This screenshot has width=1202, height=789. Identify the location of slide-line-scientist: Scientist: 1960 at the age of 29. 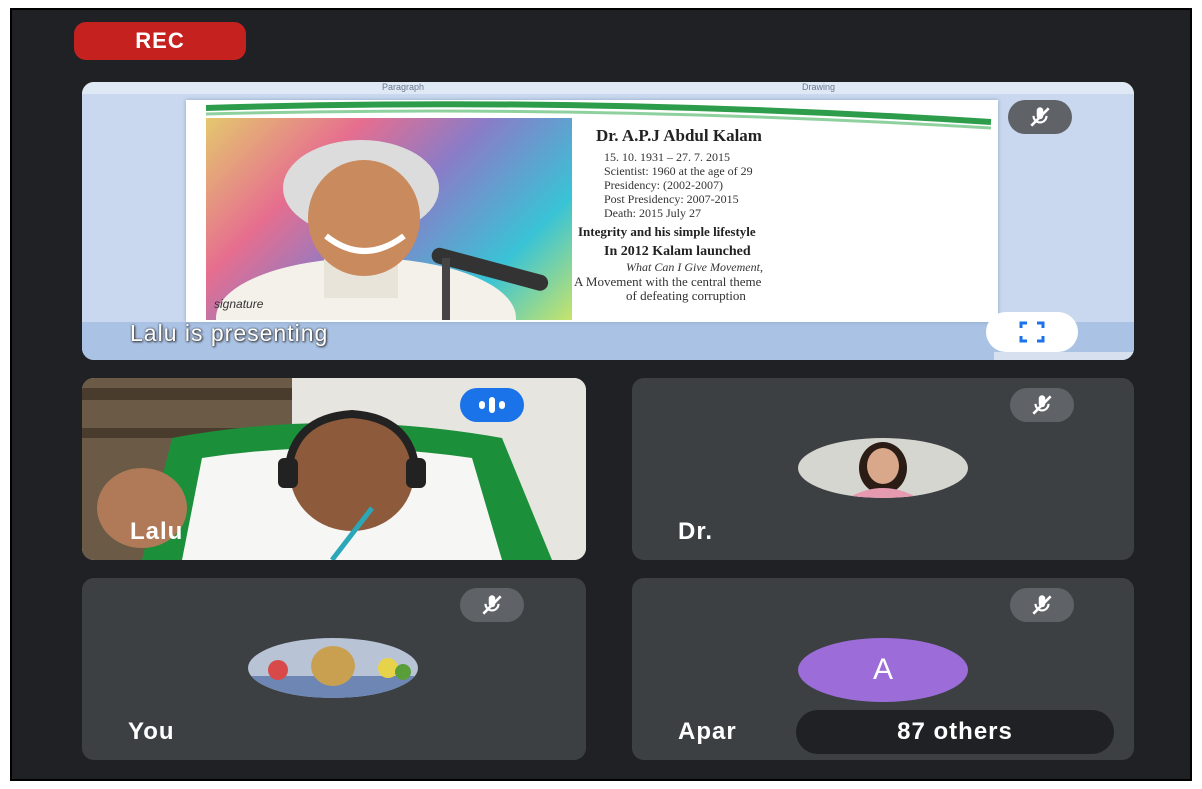
(678, 171).